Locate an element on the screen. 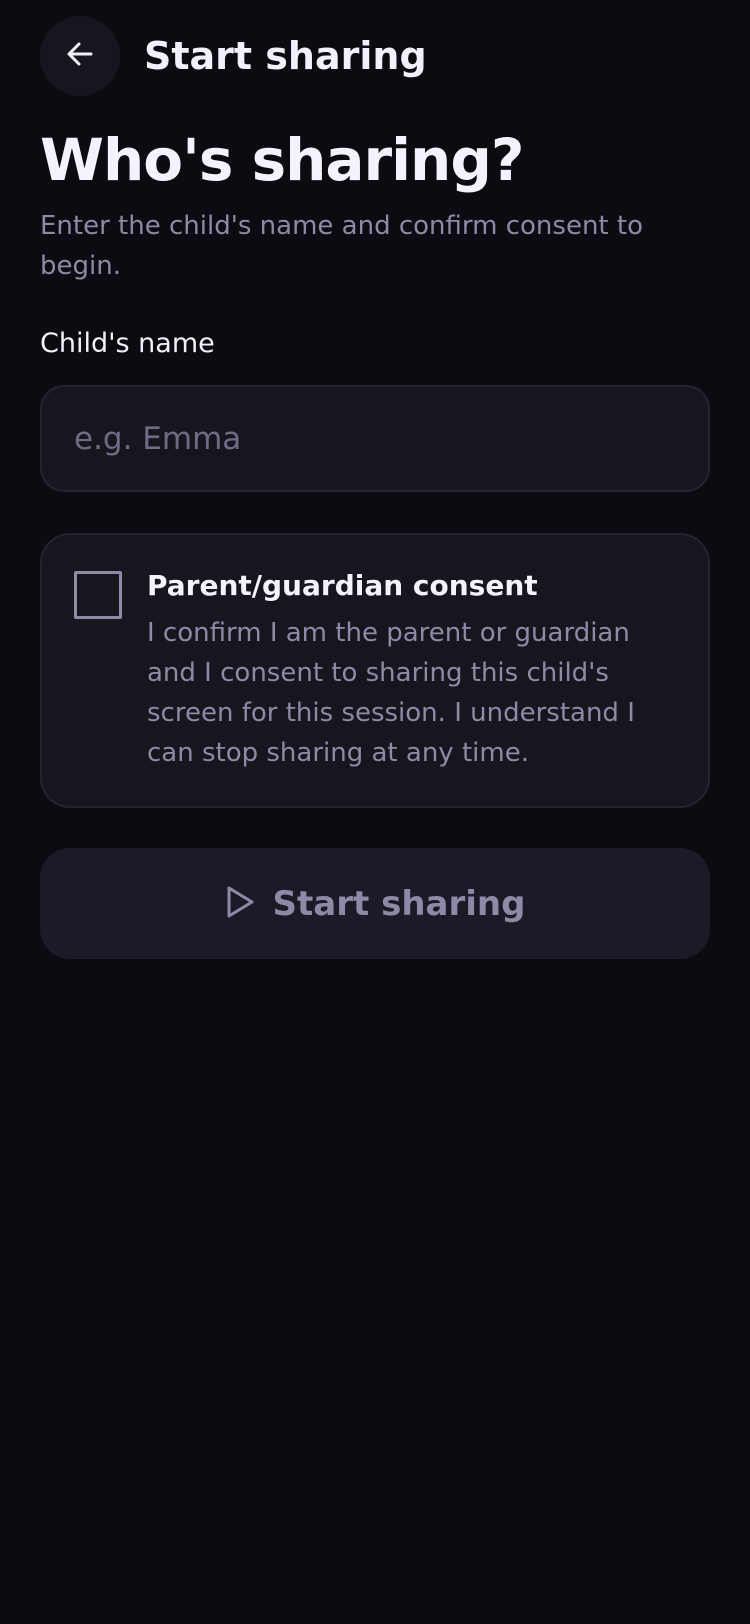 The height and width of the screenshot is (1624, 750). child-name-input is located at coordinates (375, 438).